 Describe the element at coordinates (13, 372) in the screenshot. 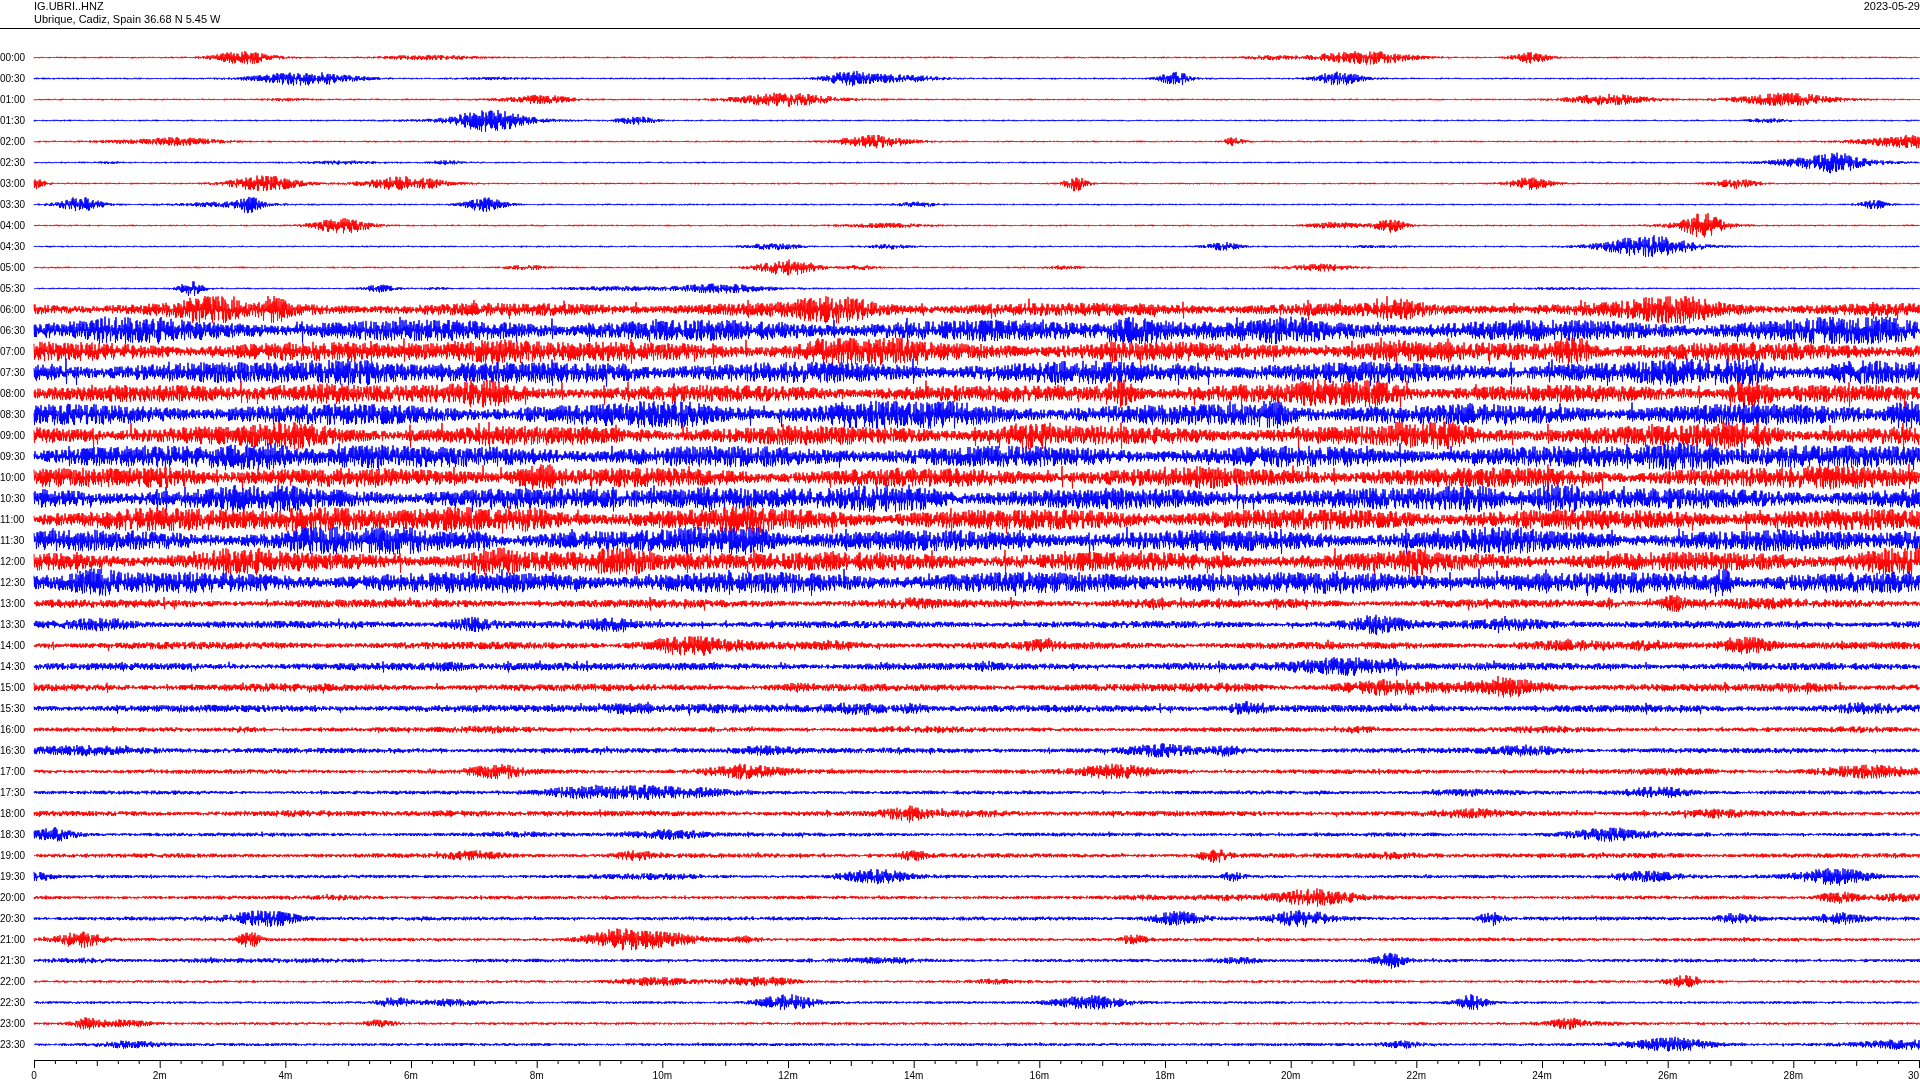

I see `time-label: 07:30` at that location.